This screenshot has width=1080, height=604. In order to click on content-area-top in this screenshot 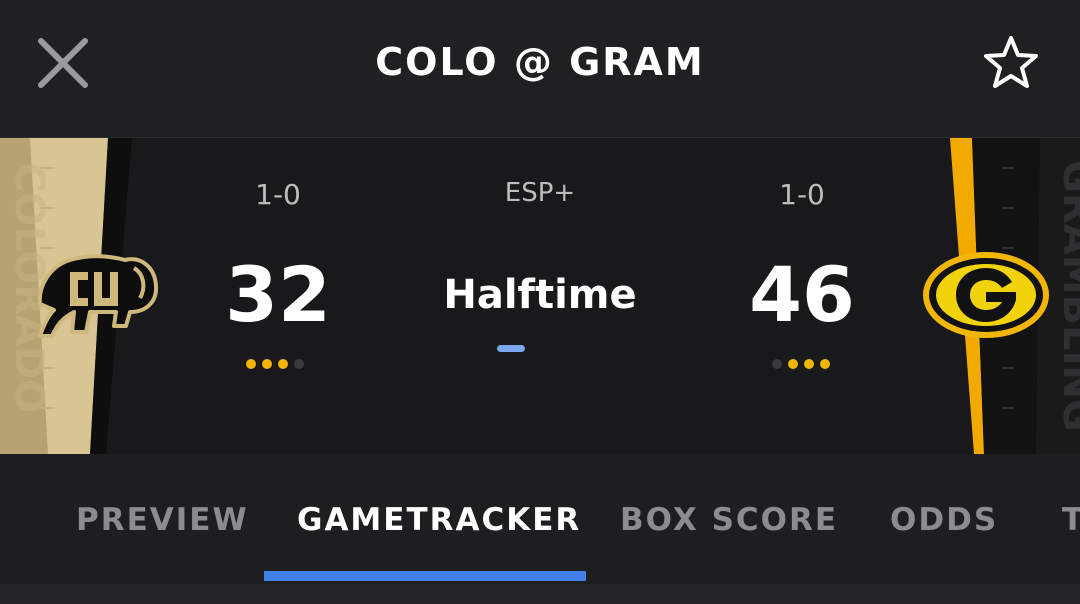, I will do `click(540, 594)`.